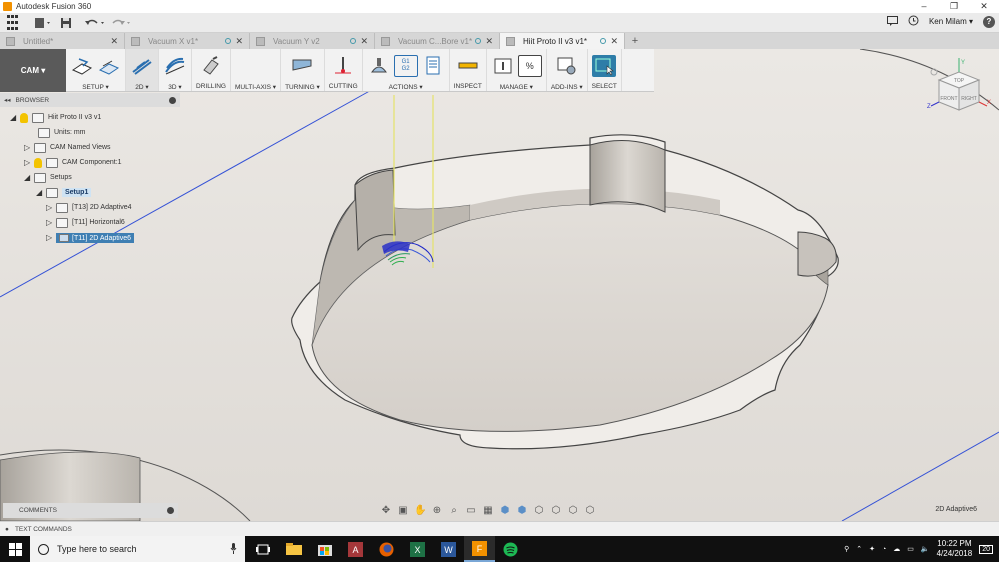 This screenshot has width=999, height=562. Describe the element at coordinates (405, 66) in the screenshot. I see `post-process-icon: G1 G2` at that location.